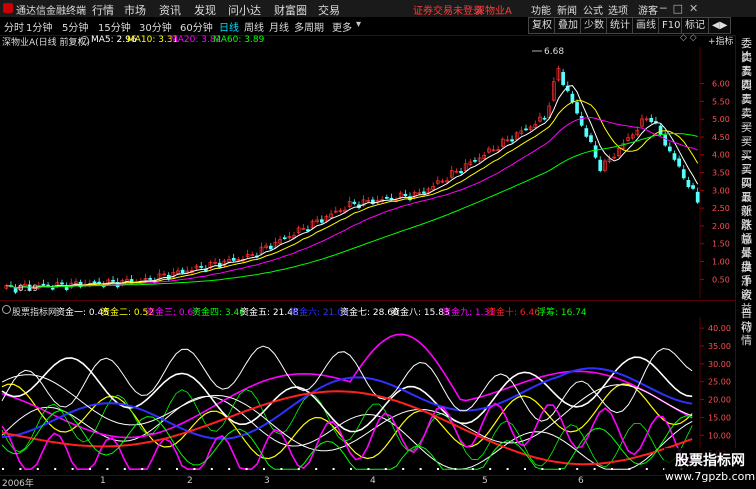  I want to click on stock-name-title: 深物业A, so click(493, 9).